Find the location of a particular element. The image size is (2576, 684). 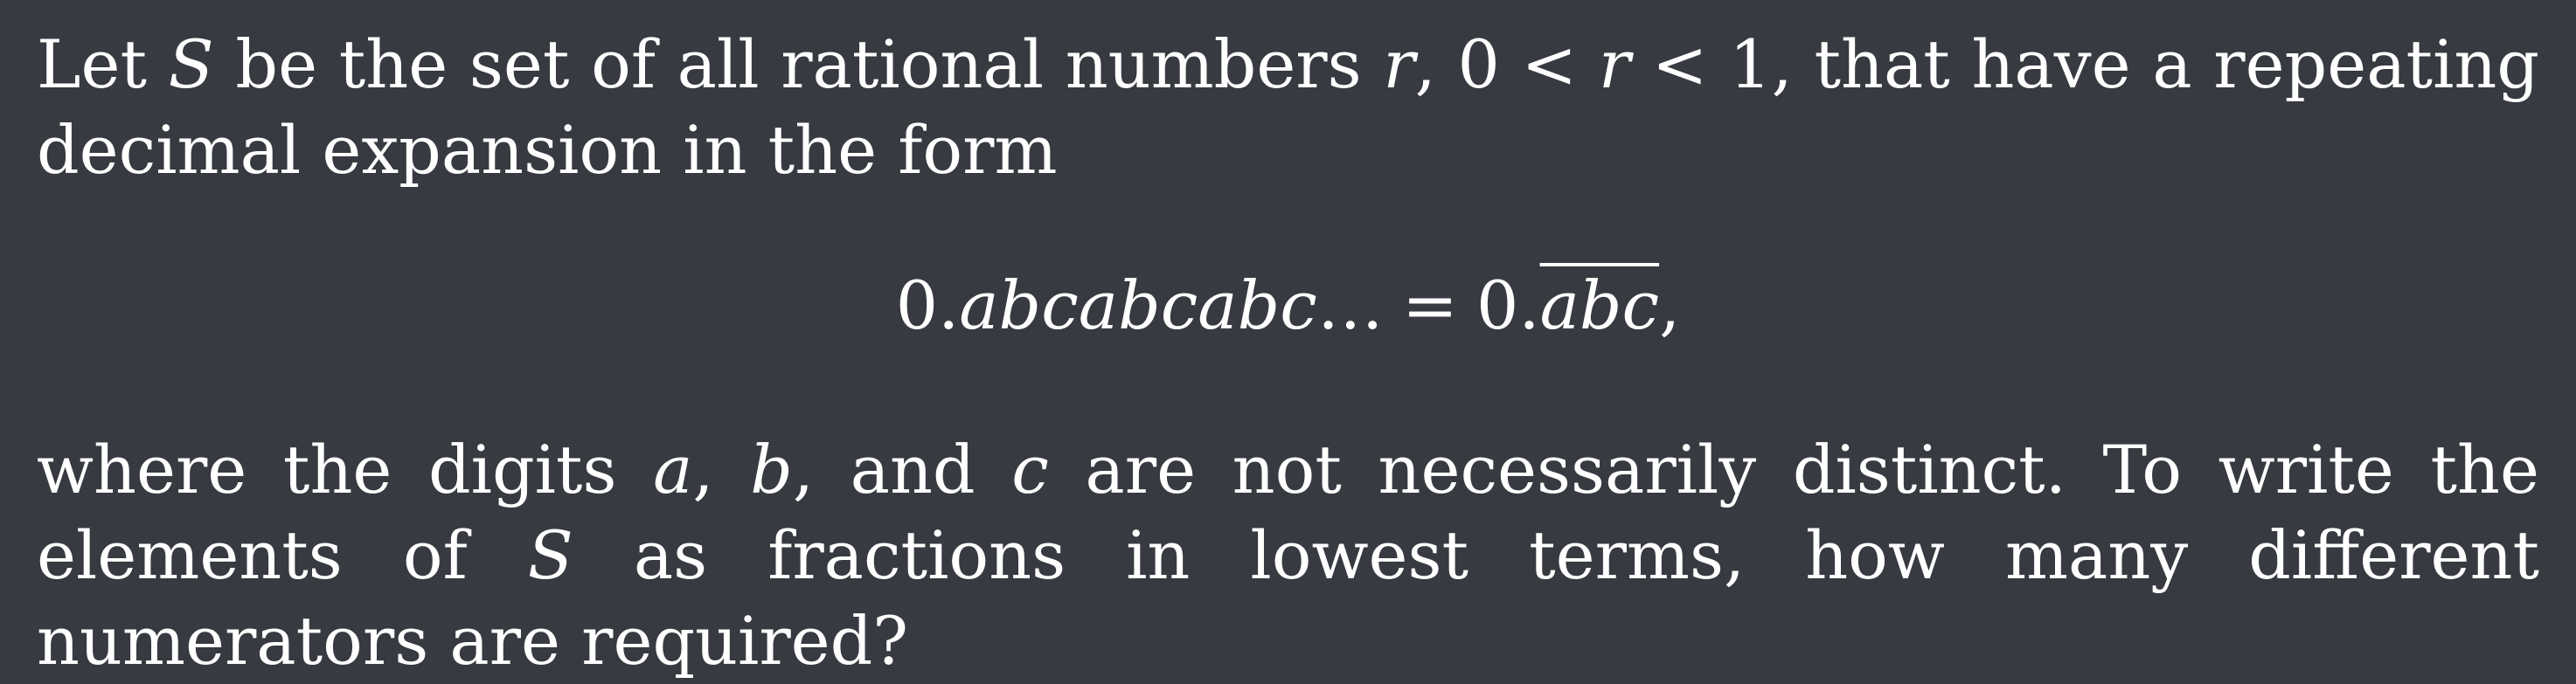

display-equation: 0.abcabcabc… = 0.abc, is located at coordinates (1288, 305).